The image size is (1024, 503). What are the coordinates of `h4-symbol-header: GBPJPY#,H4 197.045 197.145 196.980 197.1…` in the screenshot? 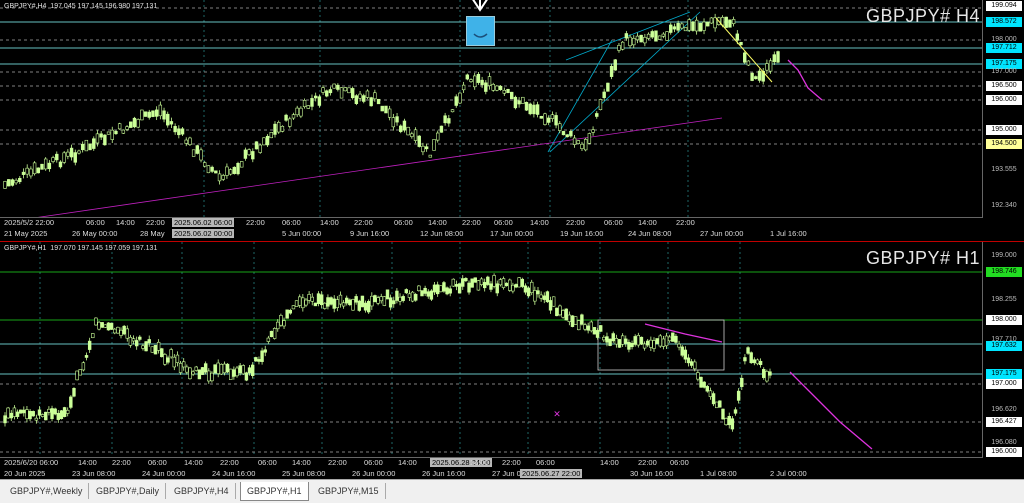 It's located at (81, 6).